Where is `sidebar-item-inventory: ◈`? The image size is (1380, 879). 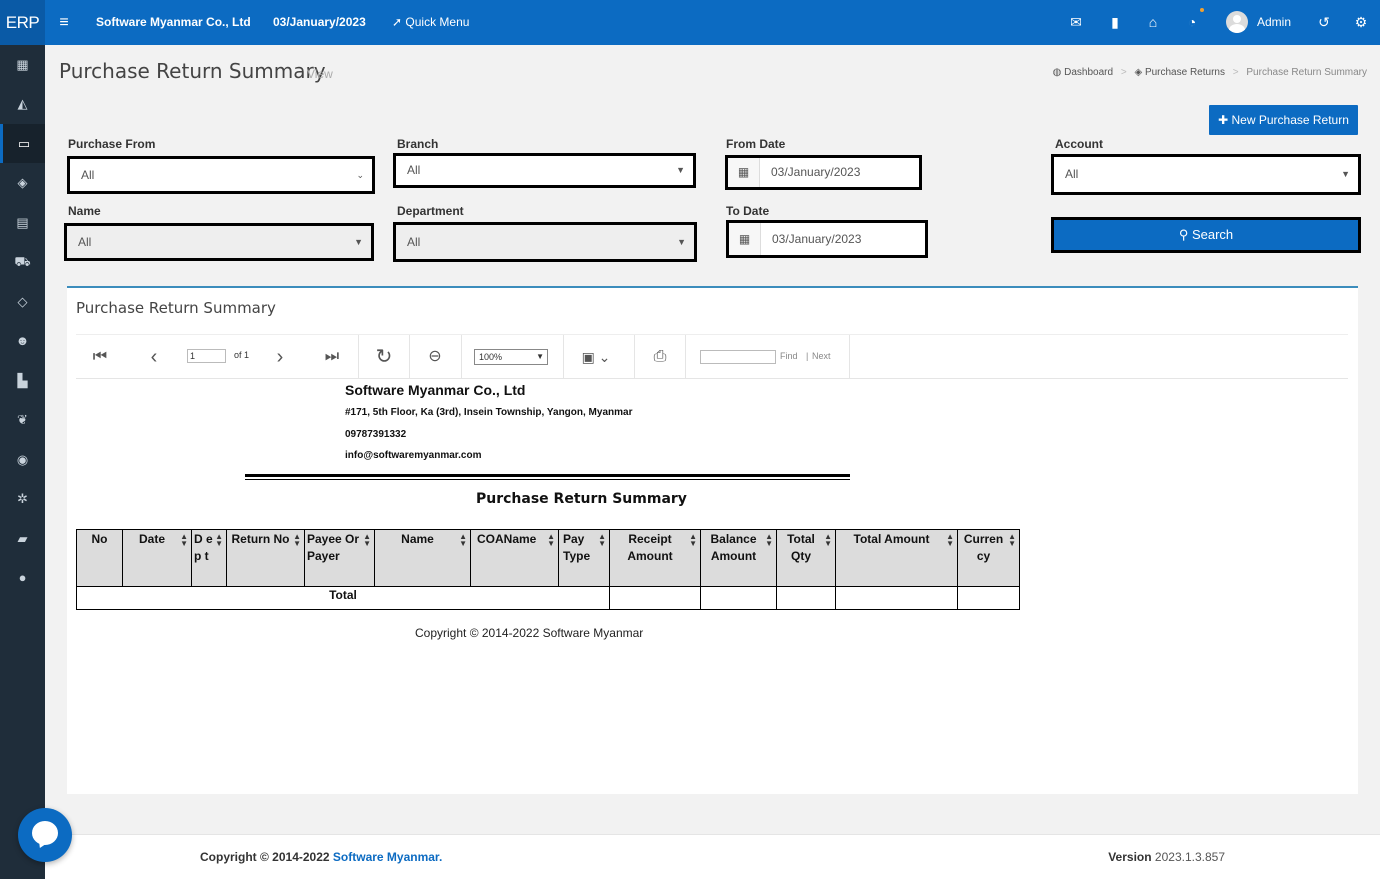
sidebar-item-inventory: ◈ is located at coordinates (22, 182).